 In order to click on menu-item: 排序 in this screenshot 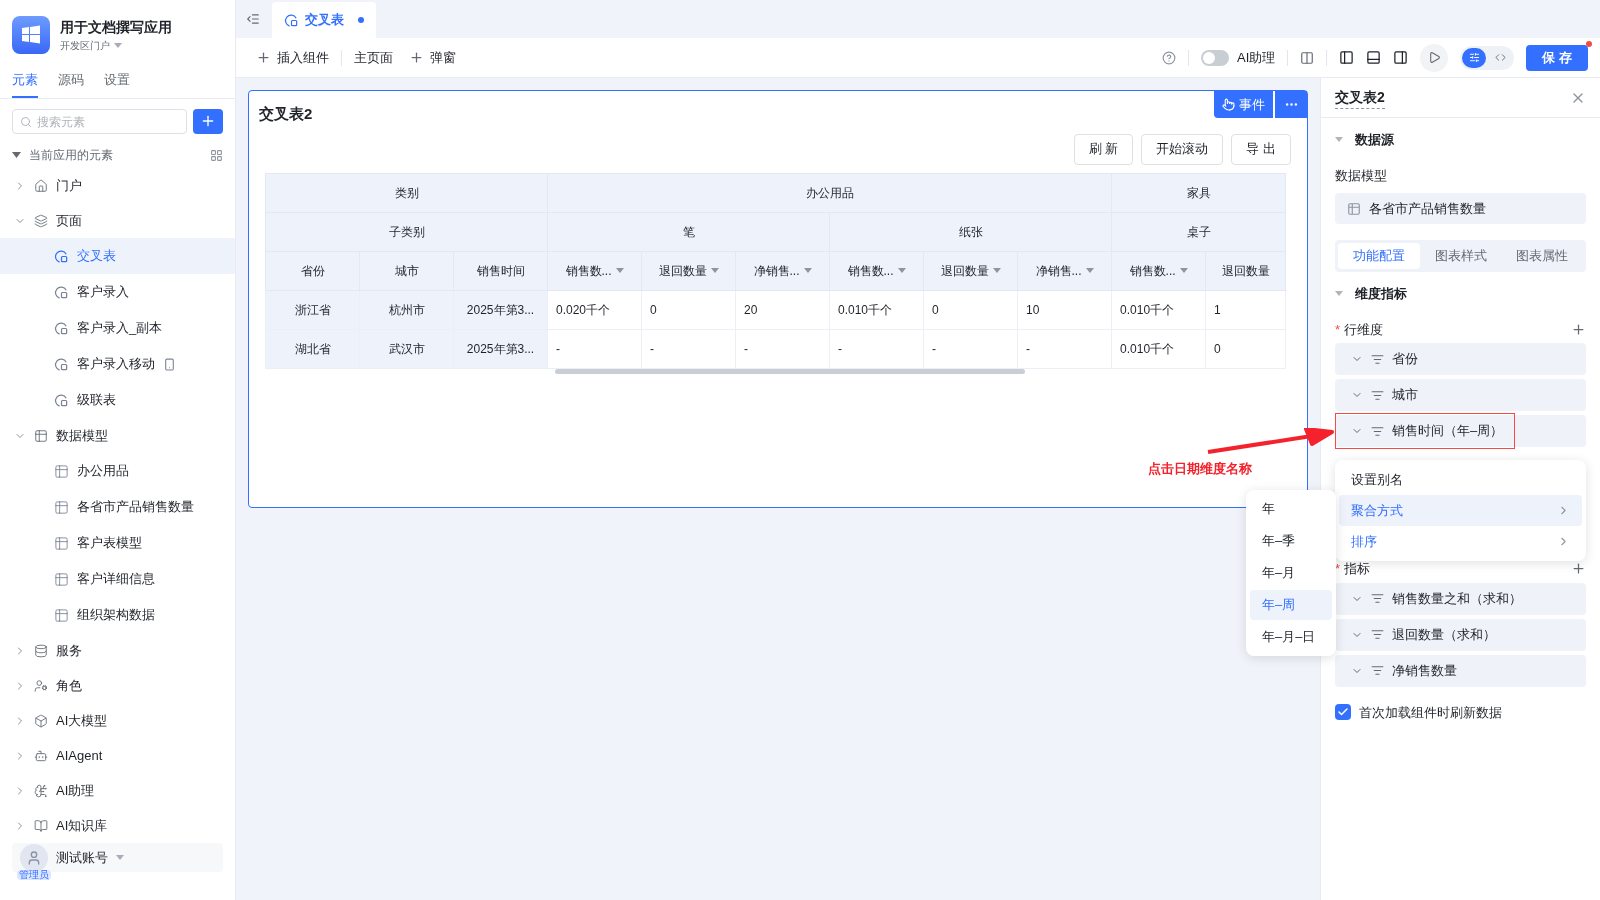, I will do `click(1460, 541)`.